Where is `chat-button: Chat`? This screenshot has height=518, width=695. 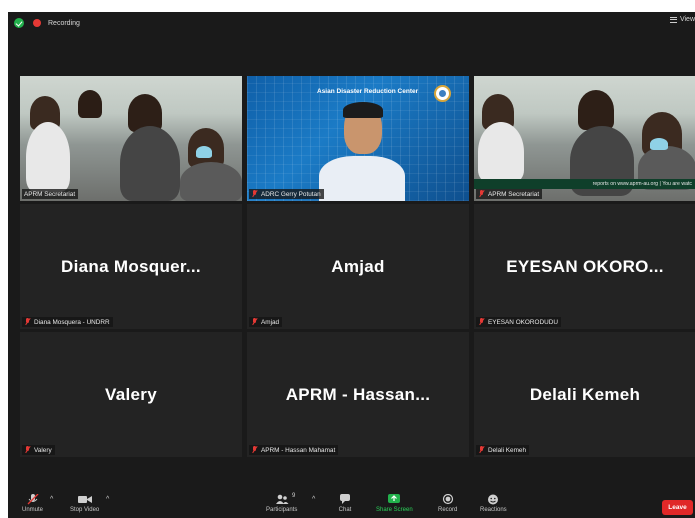
chat-button: Chat is located at coordinates (345, 503).